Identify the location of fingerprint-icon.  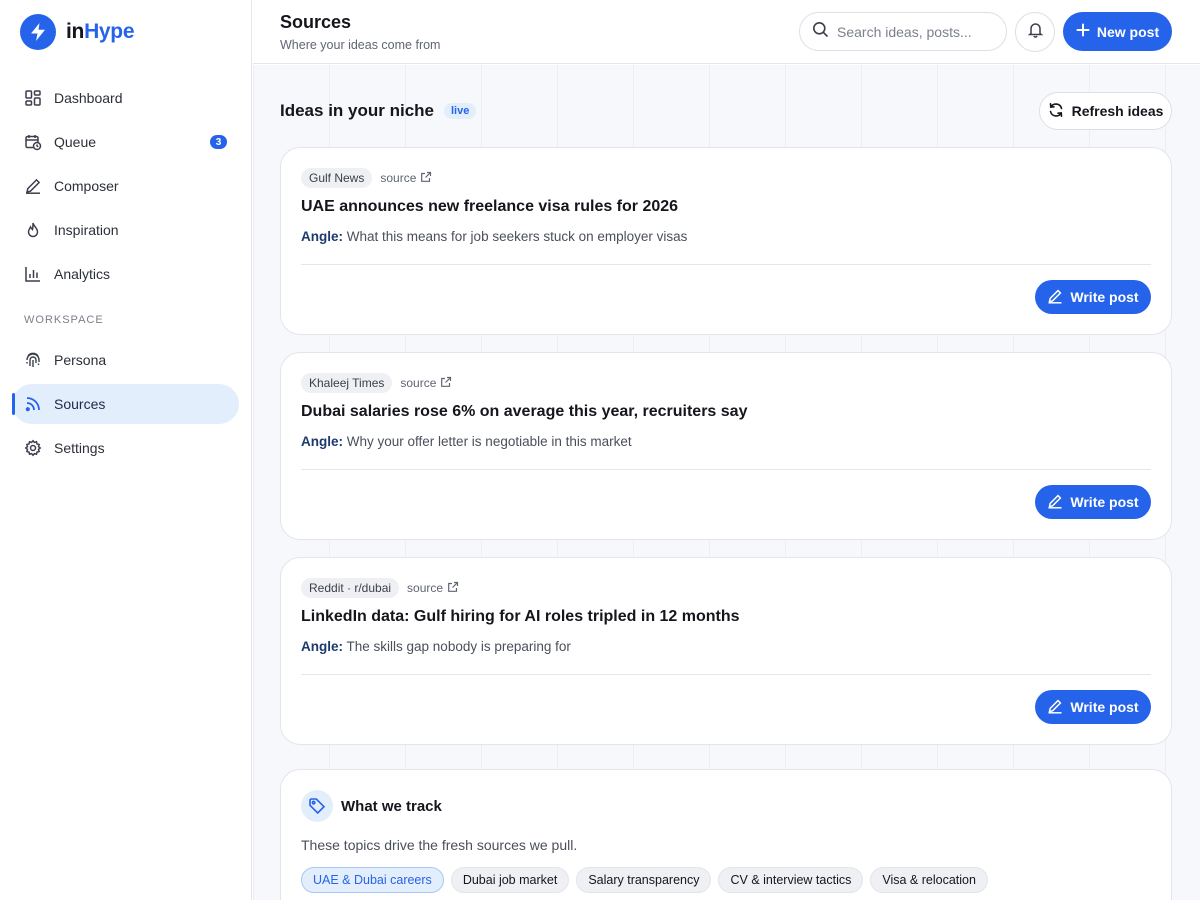
(33, 360).